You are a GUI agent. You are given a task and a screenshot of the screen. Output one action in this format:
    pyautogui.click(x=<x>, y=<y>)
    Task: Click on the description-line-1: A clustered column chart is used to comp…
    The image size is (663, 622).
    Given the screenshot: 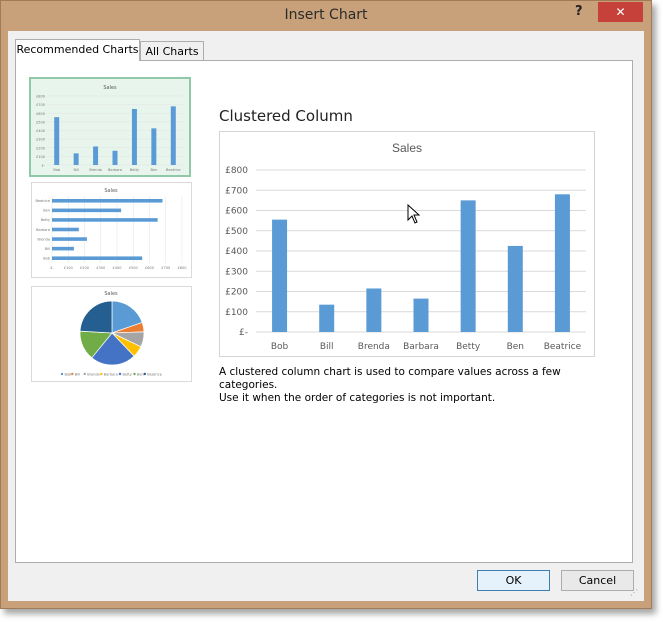 What is the action you would take?
    pyautogui.click(x=390, y=378)
    